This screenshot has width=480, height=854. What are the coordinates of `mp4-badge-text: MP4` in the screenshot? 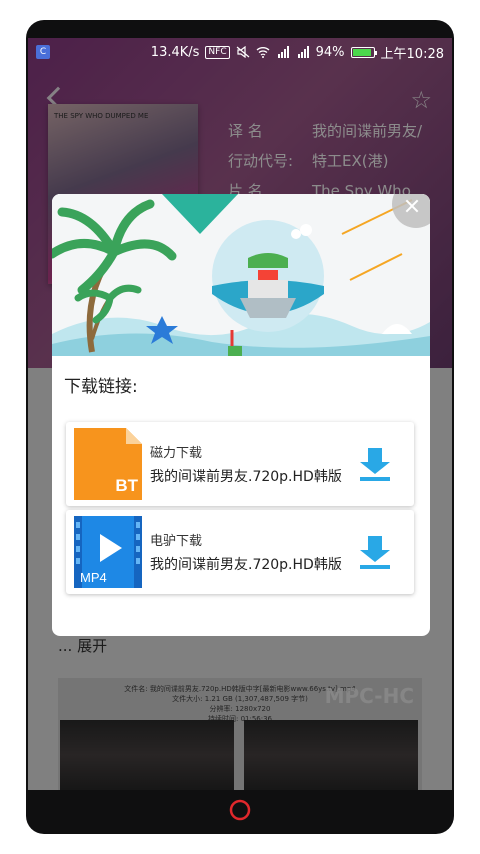 It's located at (93, 577).